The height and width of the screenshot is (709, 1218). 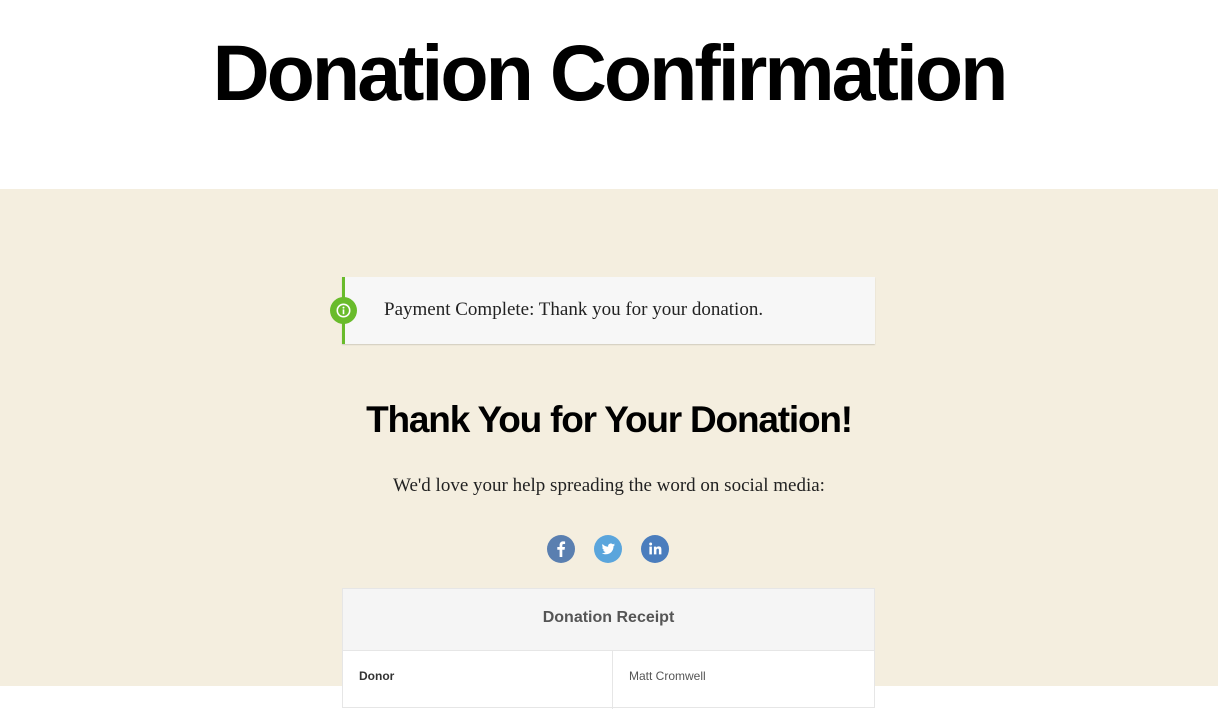 I want to click on facebook-share-button, so click(x=561, y=549).